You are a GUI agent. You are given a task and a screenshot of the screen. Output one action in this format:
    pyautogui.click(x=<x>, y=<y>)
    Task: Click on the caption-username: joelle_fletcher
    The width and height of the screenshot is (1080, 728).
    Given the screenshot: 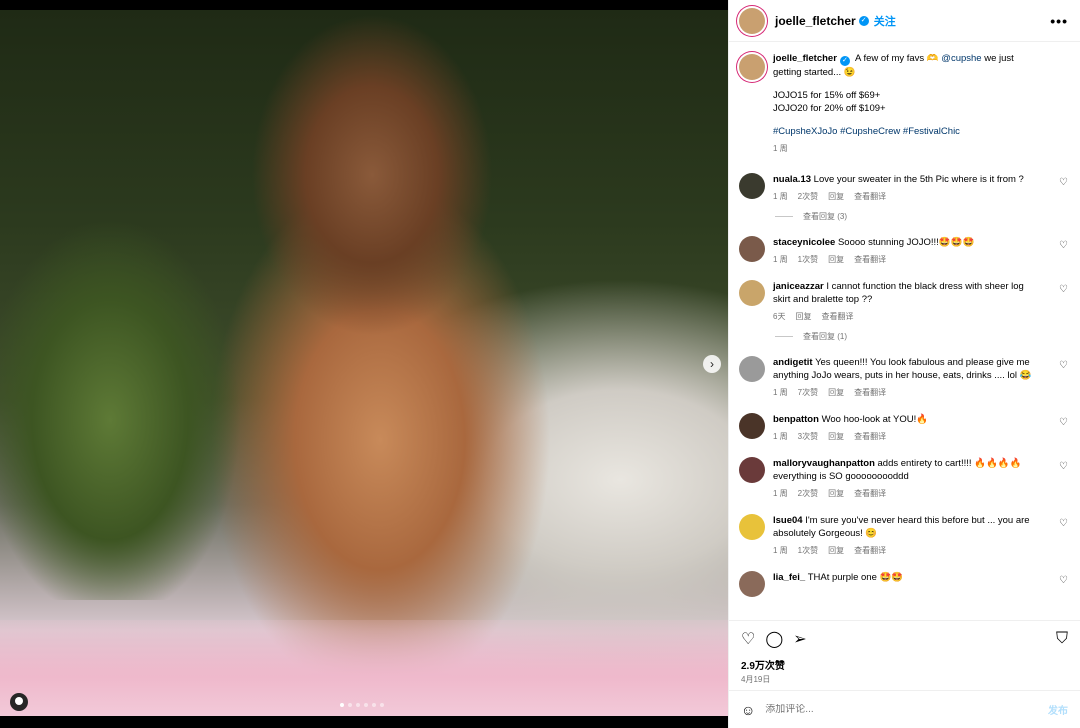 What is the action you would take?
    pyautogui.click(x=805, y=58)
    